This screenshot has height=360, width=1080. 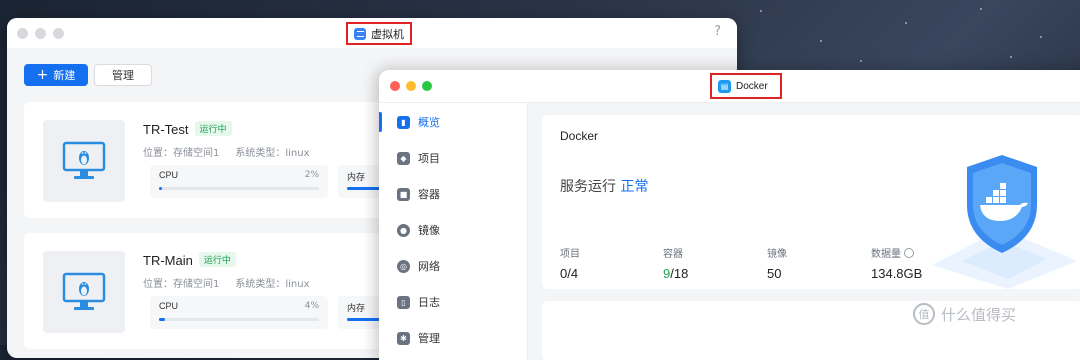 What do you see at coordinates (311, 306) in the screenshot?
I see `cpu-value: 4%` at bounding box center [311, 306].